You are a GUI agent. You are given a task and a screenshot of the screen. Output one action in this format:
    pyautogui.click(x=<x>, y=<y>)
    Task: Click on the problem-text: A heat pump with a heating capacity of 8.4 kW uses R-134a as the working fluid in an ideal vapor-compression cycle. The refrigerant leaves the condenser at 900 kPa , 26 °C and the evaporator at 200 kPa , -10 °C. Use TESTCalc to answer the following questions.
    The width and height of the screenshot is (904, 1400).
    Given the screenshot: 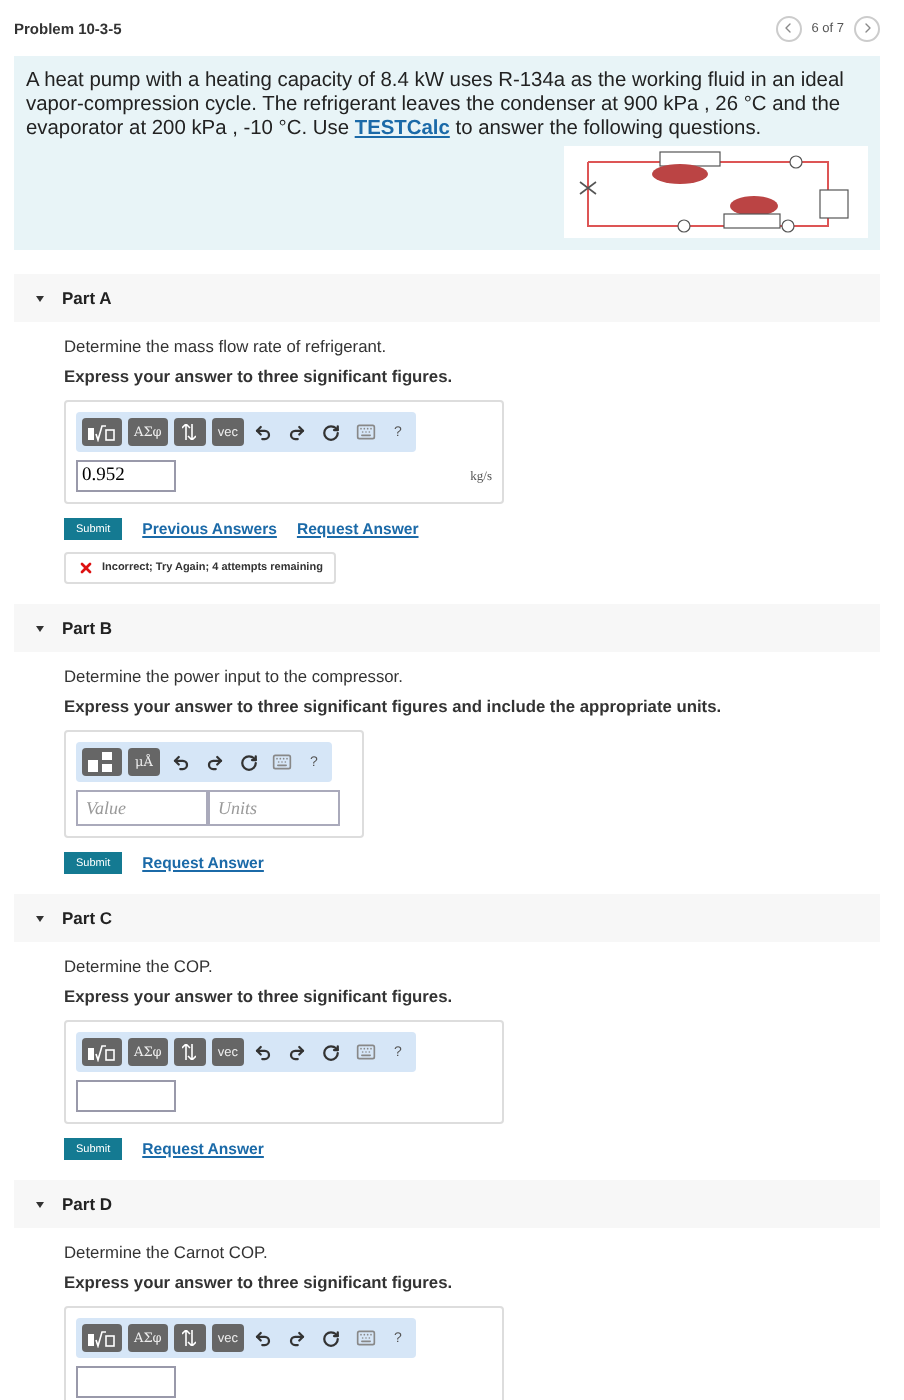 What is the action you would take?
    pyautogui.click(x=436, y=106)
    